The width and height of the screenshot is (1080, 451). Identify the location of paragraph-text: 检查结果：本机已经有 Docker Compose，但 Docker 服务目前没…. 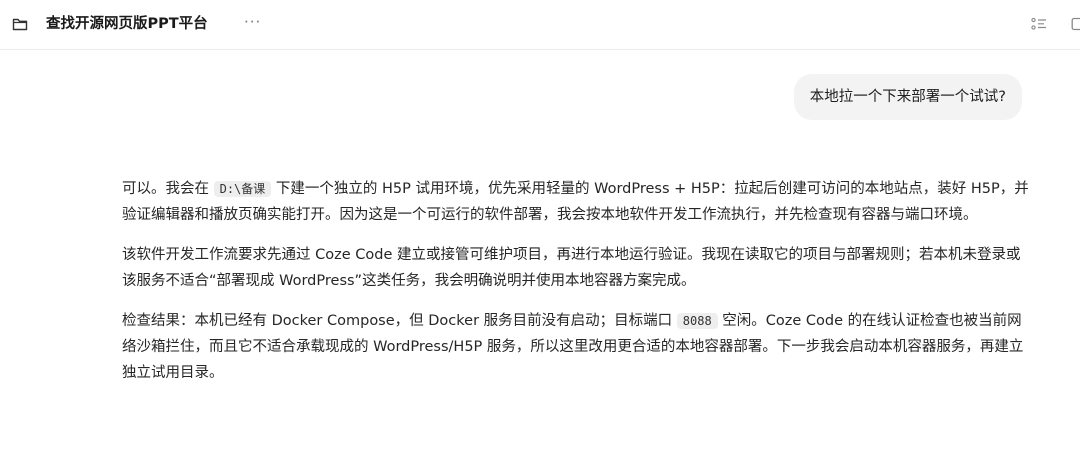
(399, 321).